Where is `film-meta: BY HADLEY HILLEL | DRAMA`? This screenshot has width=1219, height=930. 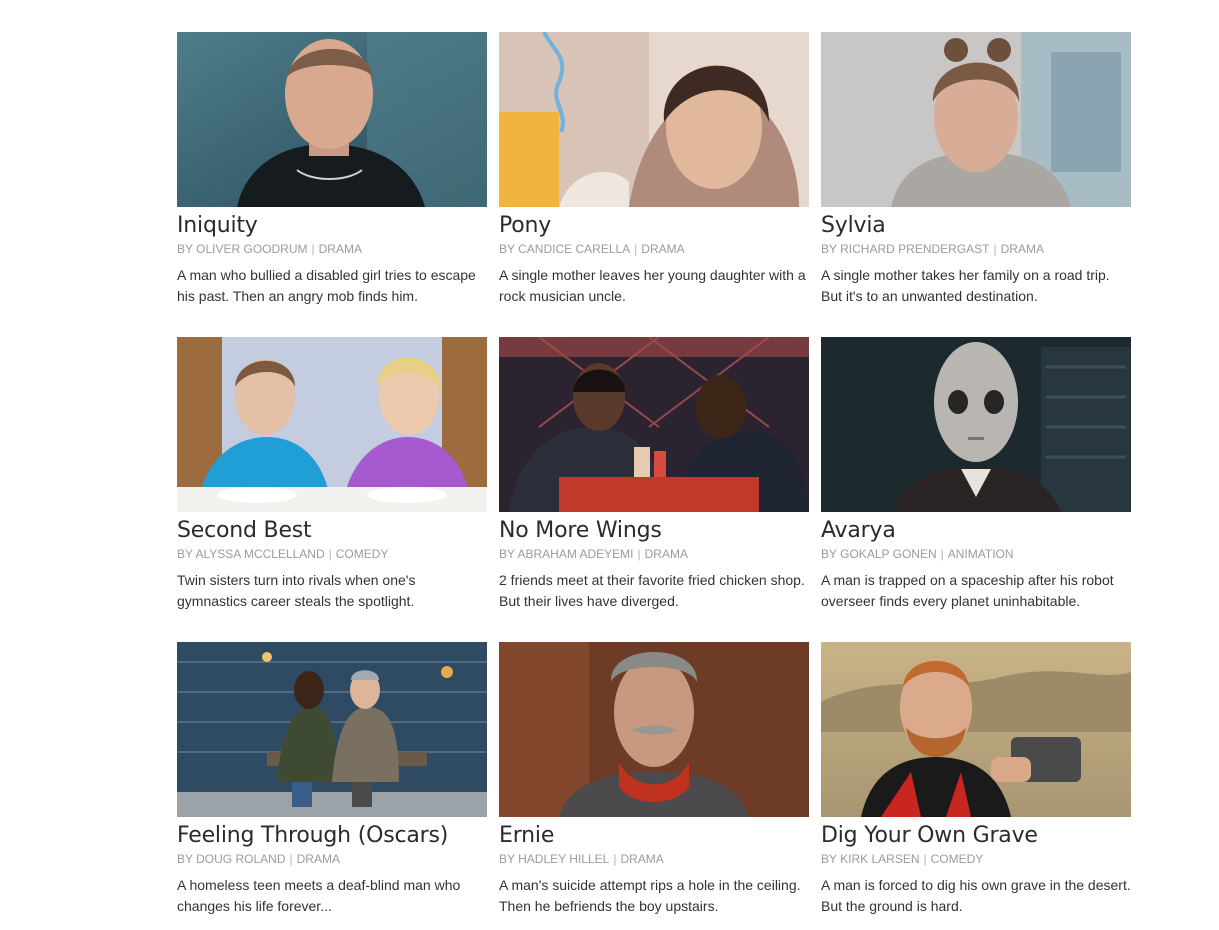
film-meta: BY HADLEY HILLEL | DRAMA is located at coordinates (654, 859).